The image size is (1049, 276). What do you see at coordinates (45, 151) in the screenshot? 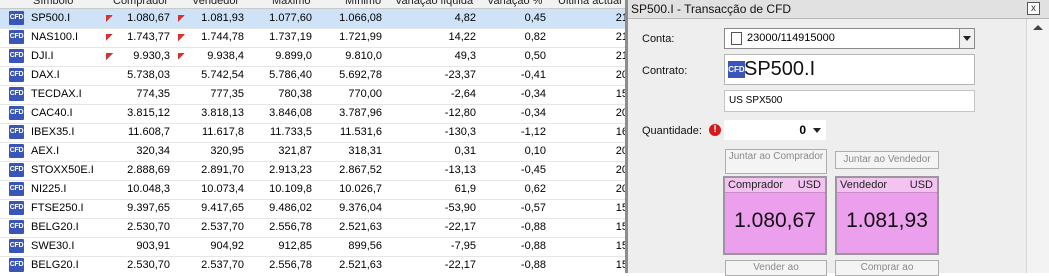
I see `symbol-cell: AEX.I` at bounding box center [45, 151].